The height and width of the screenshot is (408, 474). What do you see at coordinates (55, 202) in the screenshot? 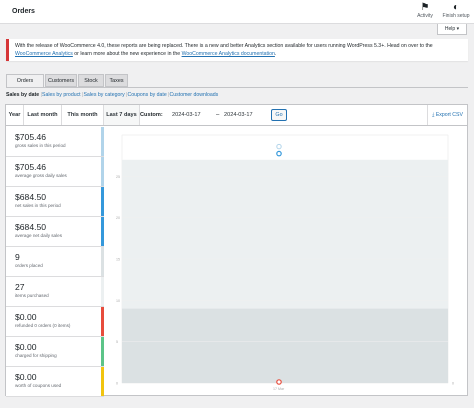
I see `legend-item: $684.50 net sales in this period` at bounding box center [55, 202].